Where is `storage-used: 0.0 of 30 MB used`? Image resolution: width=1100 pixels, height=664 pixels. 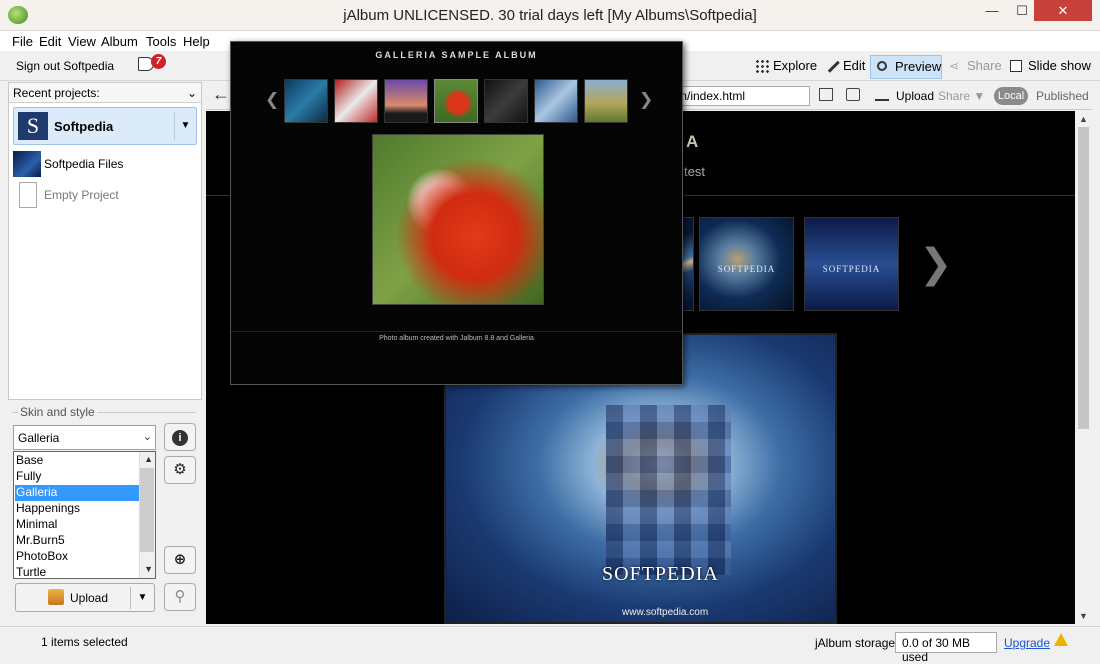
storage-used: 0.0 of 30 MB used is located at coordinates (946, 648).